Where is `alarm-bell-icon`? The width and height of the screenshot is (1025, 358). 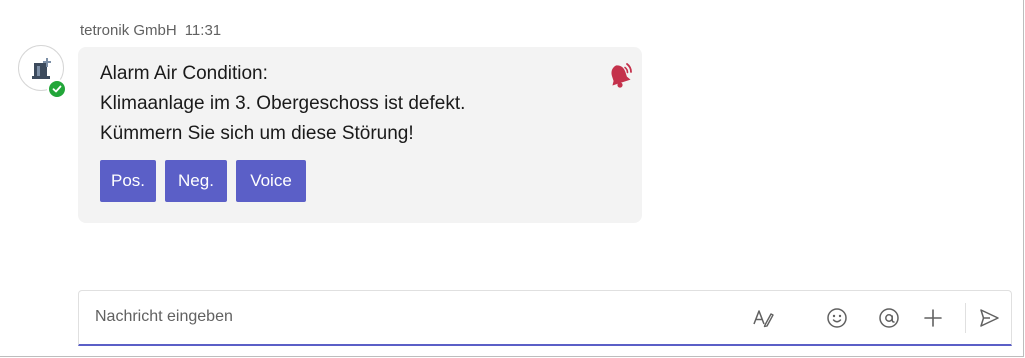
alarm-bell-icon is located at coordinates (621, 75).